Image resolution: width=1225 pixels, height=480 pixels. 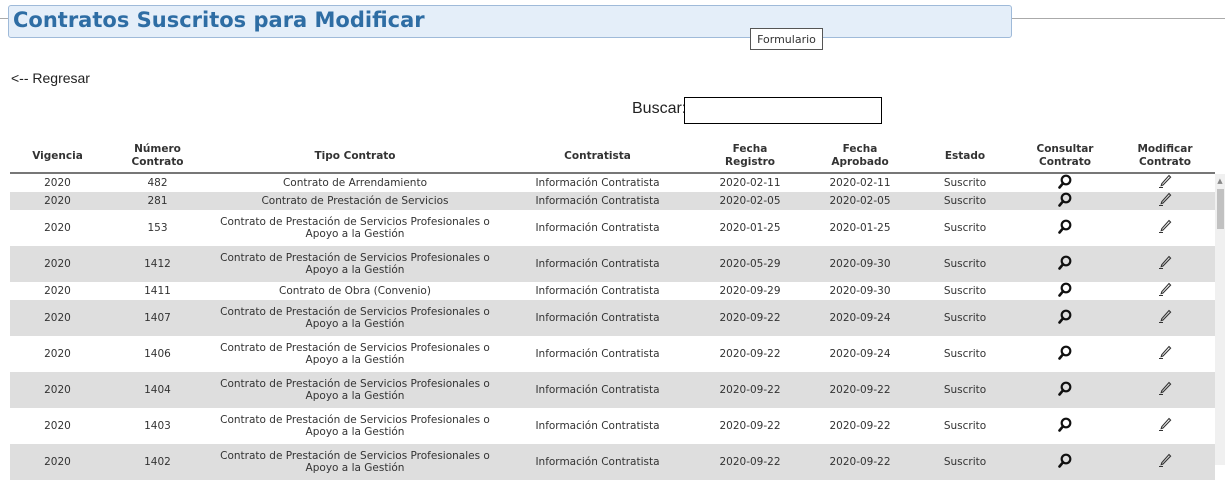 I want to click on scrollbar-thumb, so click(x=1220, y=209).